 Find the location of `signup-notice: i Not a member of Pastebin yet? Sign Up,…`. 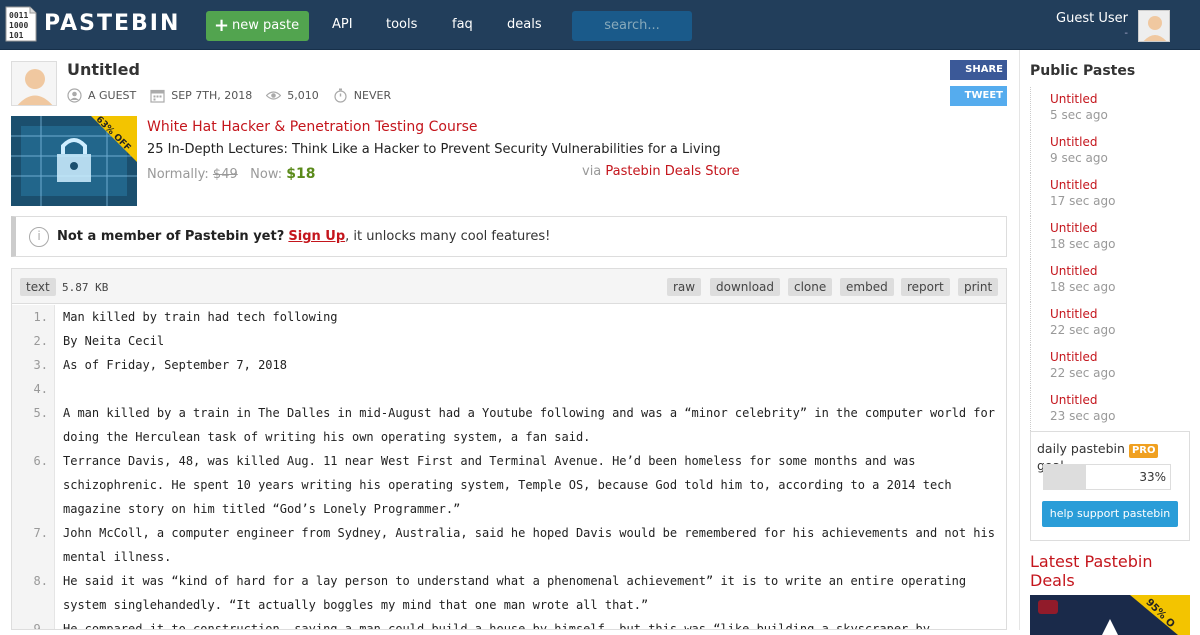

signup-notice: i Not a member of Pastebin yet? Sign Up,… is located at coordinates (509, 236).